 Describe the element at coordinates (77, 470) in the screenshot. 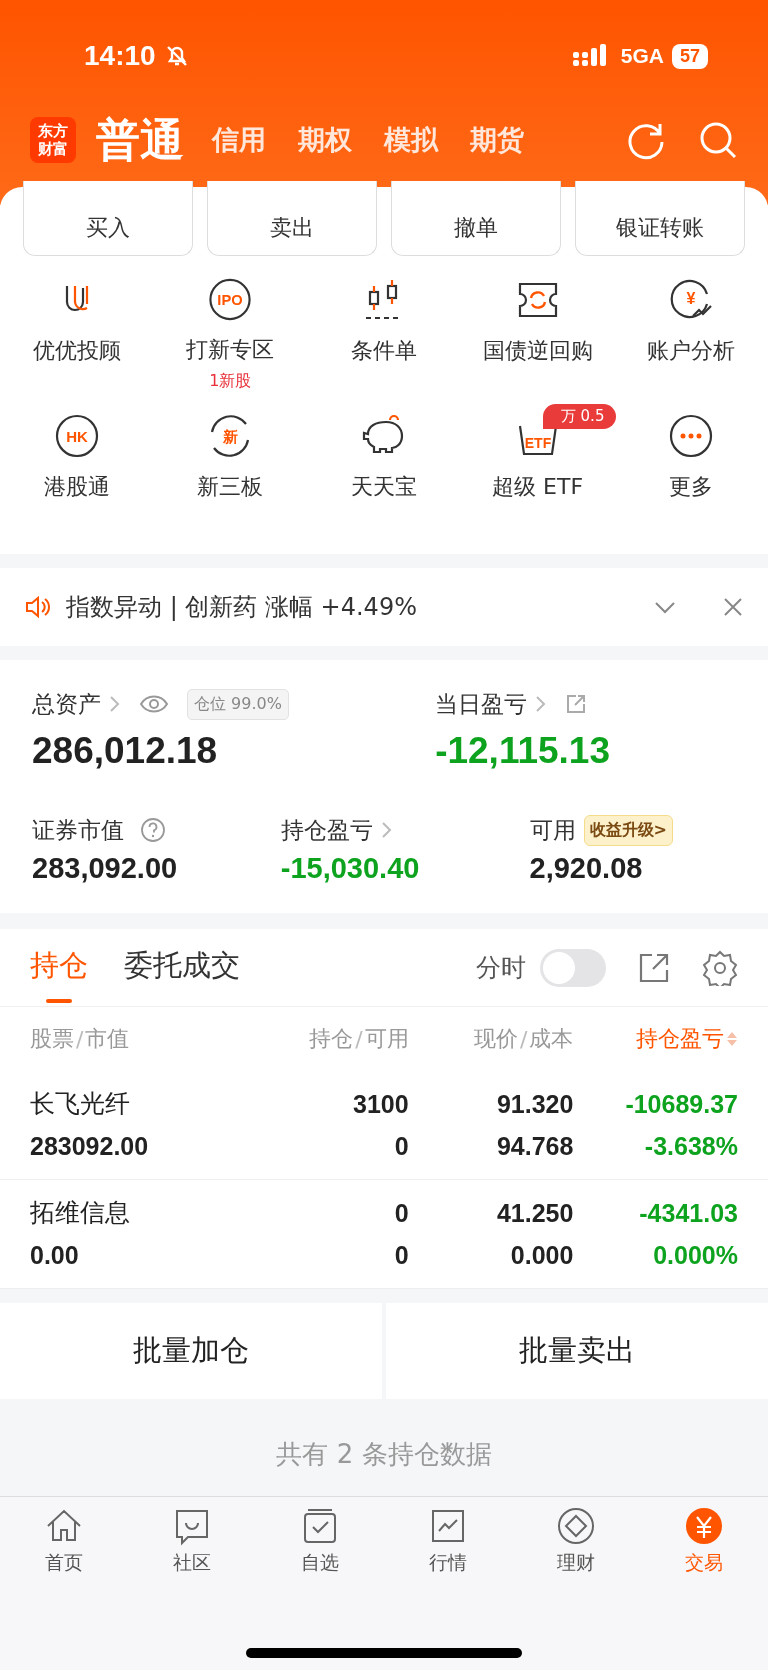

I see `service-shortcut: HK 港股通` at that location.